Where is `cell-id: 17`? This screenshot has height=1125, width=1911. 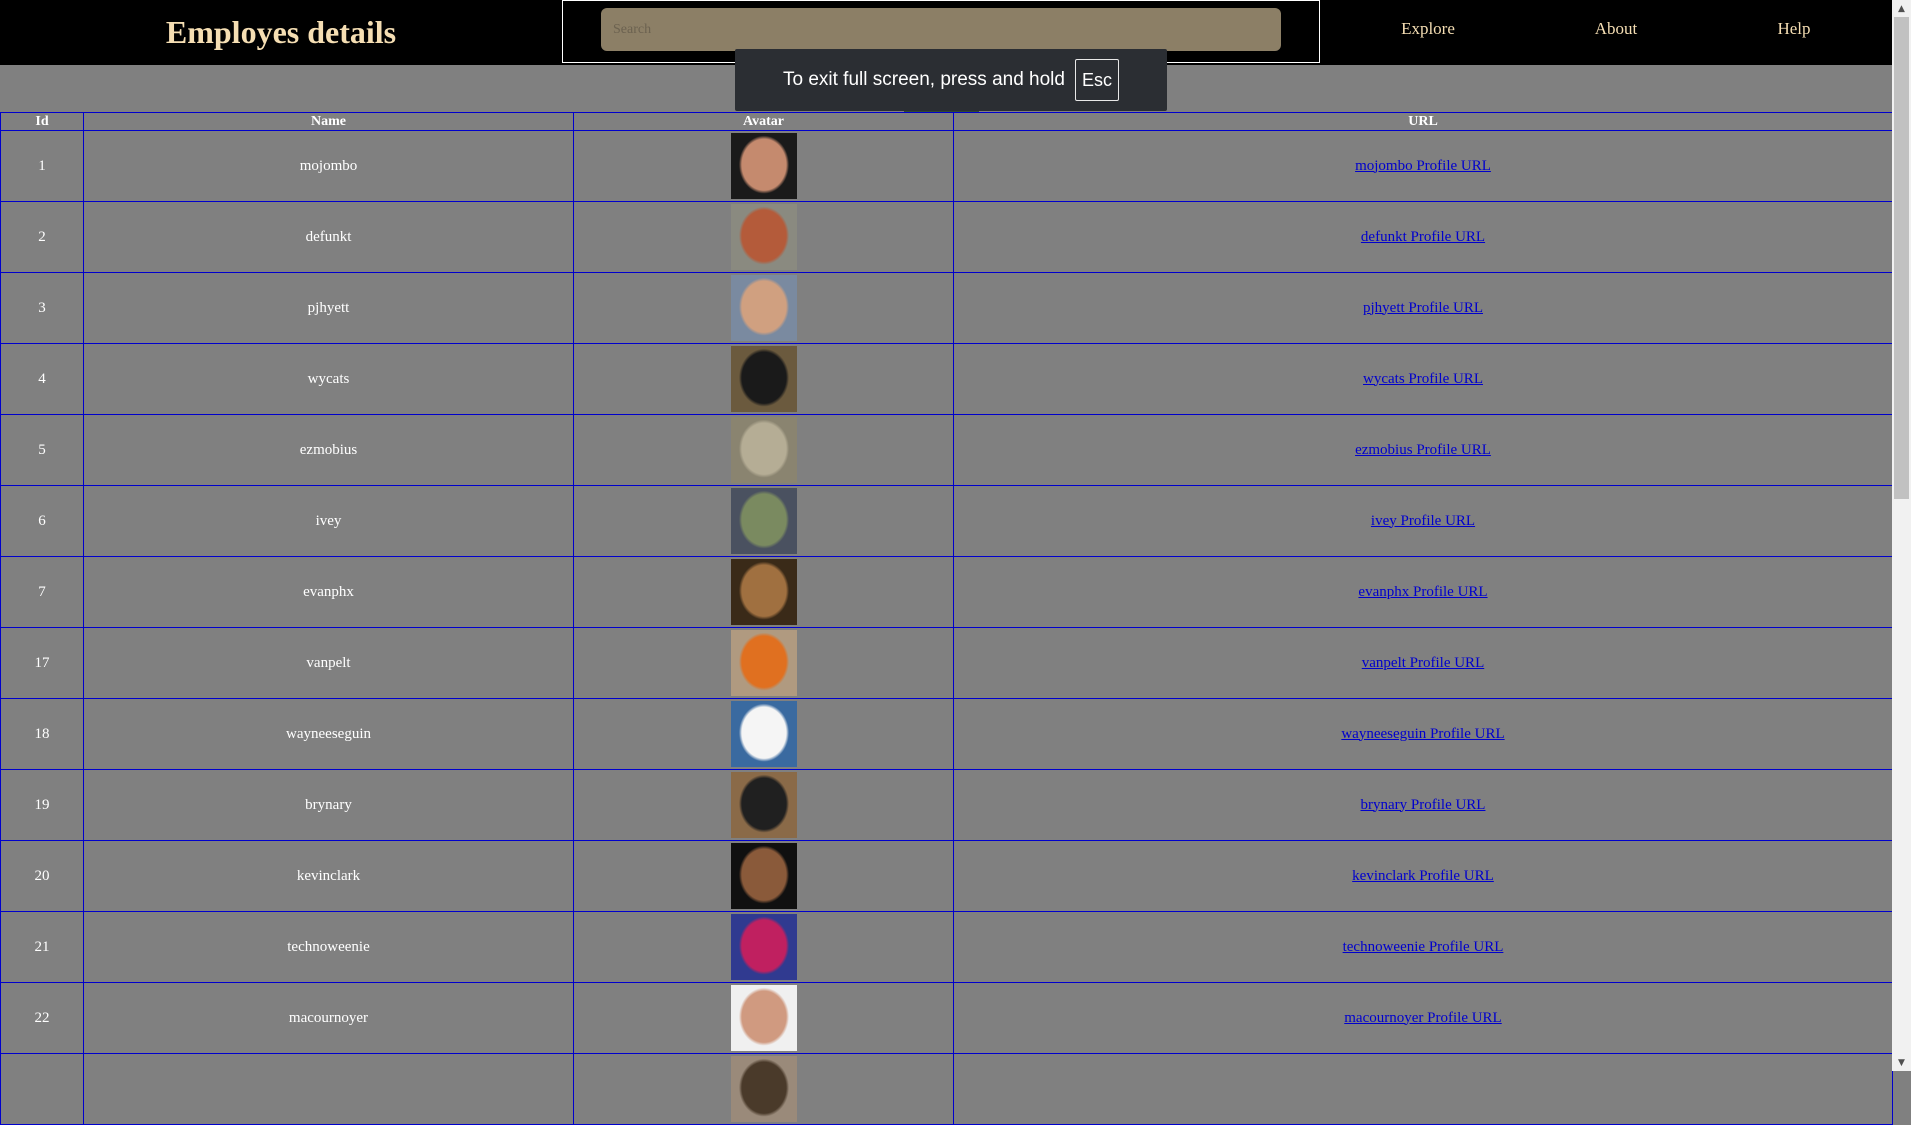 cell-id: 17 is located at coordinates (42, 663).